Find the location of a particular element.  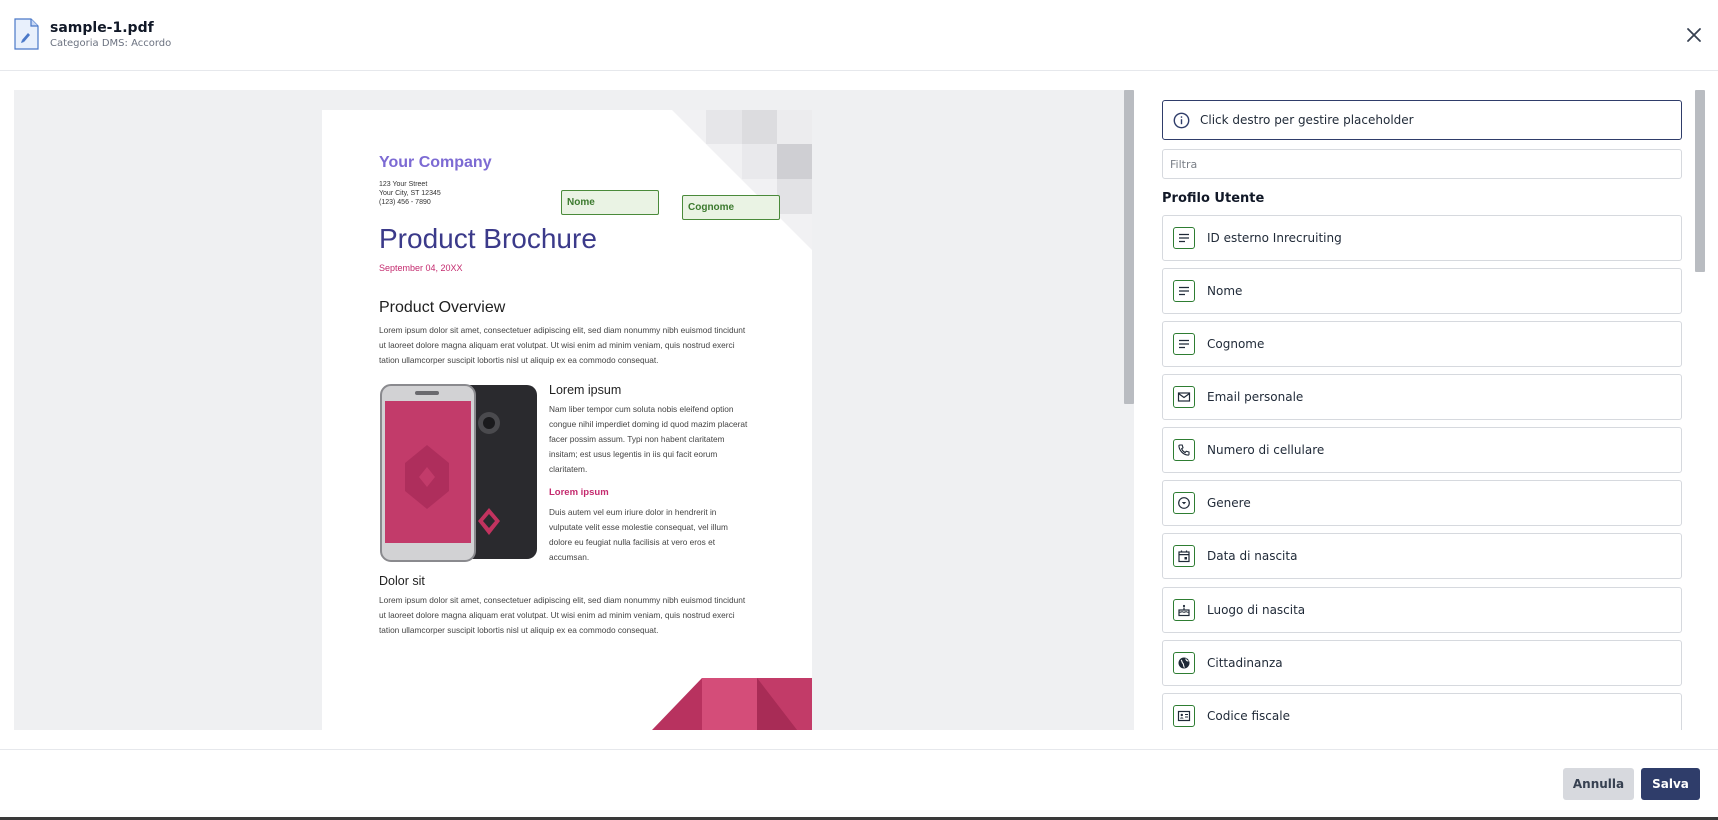

doc-address-line: (123) 456 - 7890 is located at coordinates (405, 202).